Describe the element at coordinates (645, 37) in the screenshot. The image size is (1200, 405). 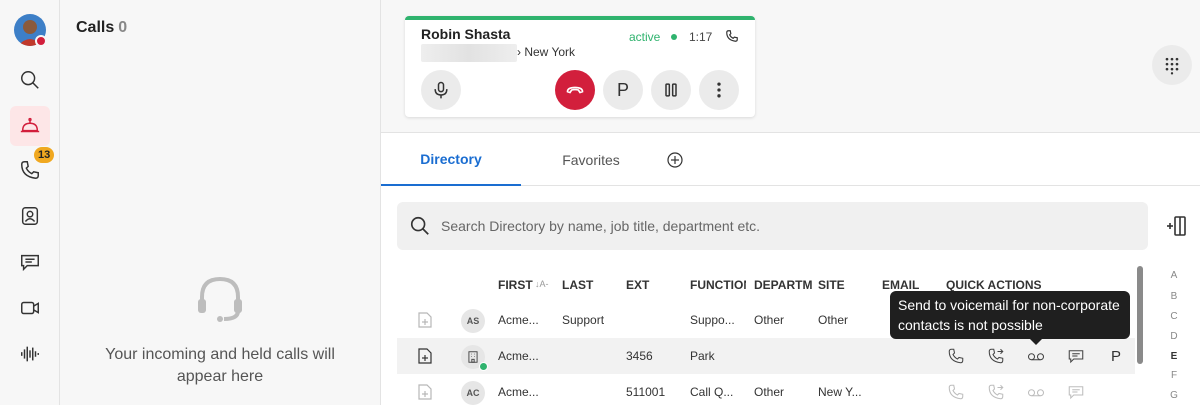
I see `call-status: active` at that location.